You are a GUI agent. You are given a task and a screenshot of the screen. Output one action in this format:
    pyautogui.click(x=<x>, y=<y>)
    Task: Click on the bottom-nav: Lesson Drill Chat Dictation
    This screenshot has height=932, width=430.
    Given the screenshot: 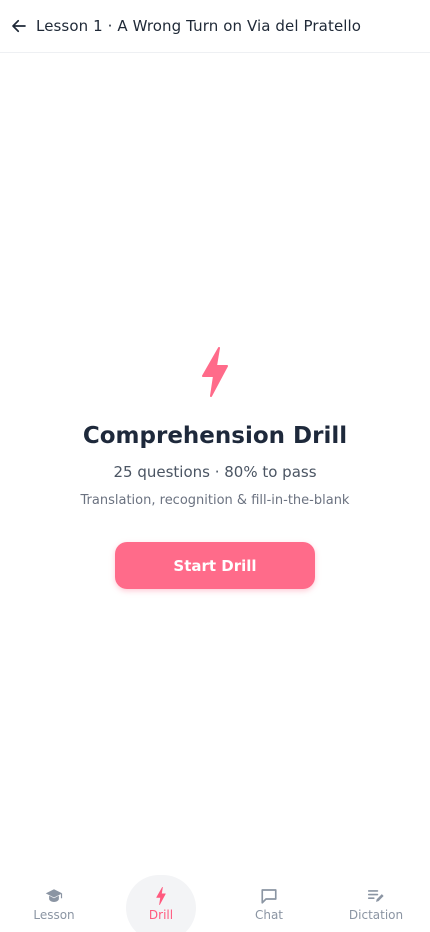 What is the action you would take?
    pyautogui.click(x=215, y=902)
    